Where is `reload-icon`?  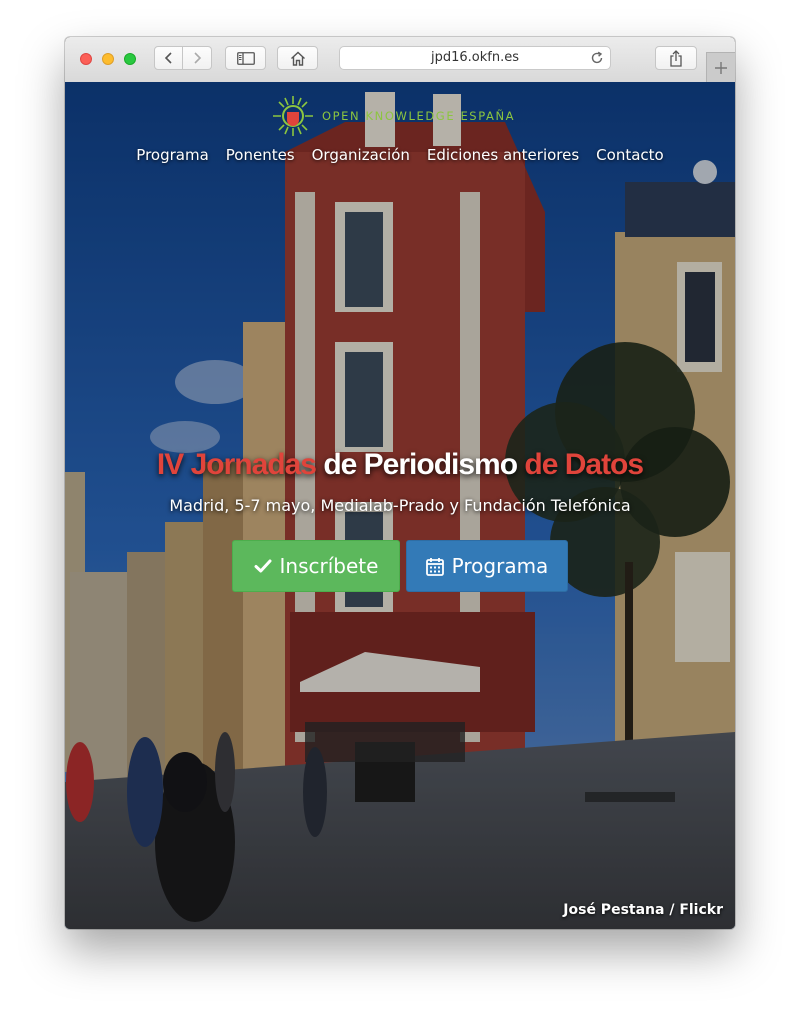
reload-icon is located at coordinates (597, 58).